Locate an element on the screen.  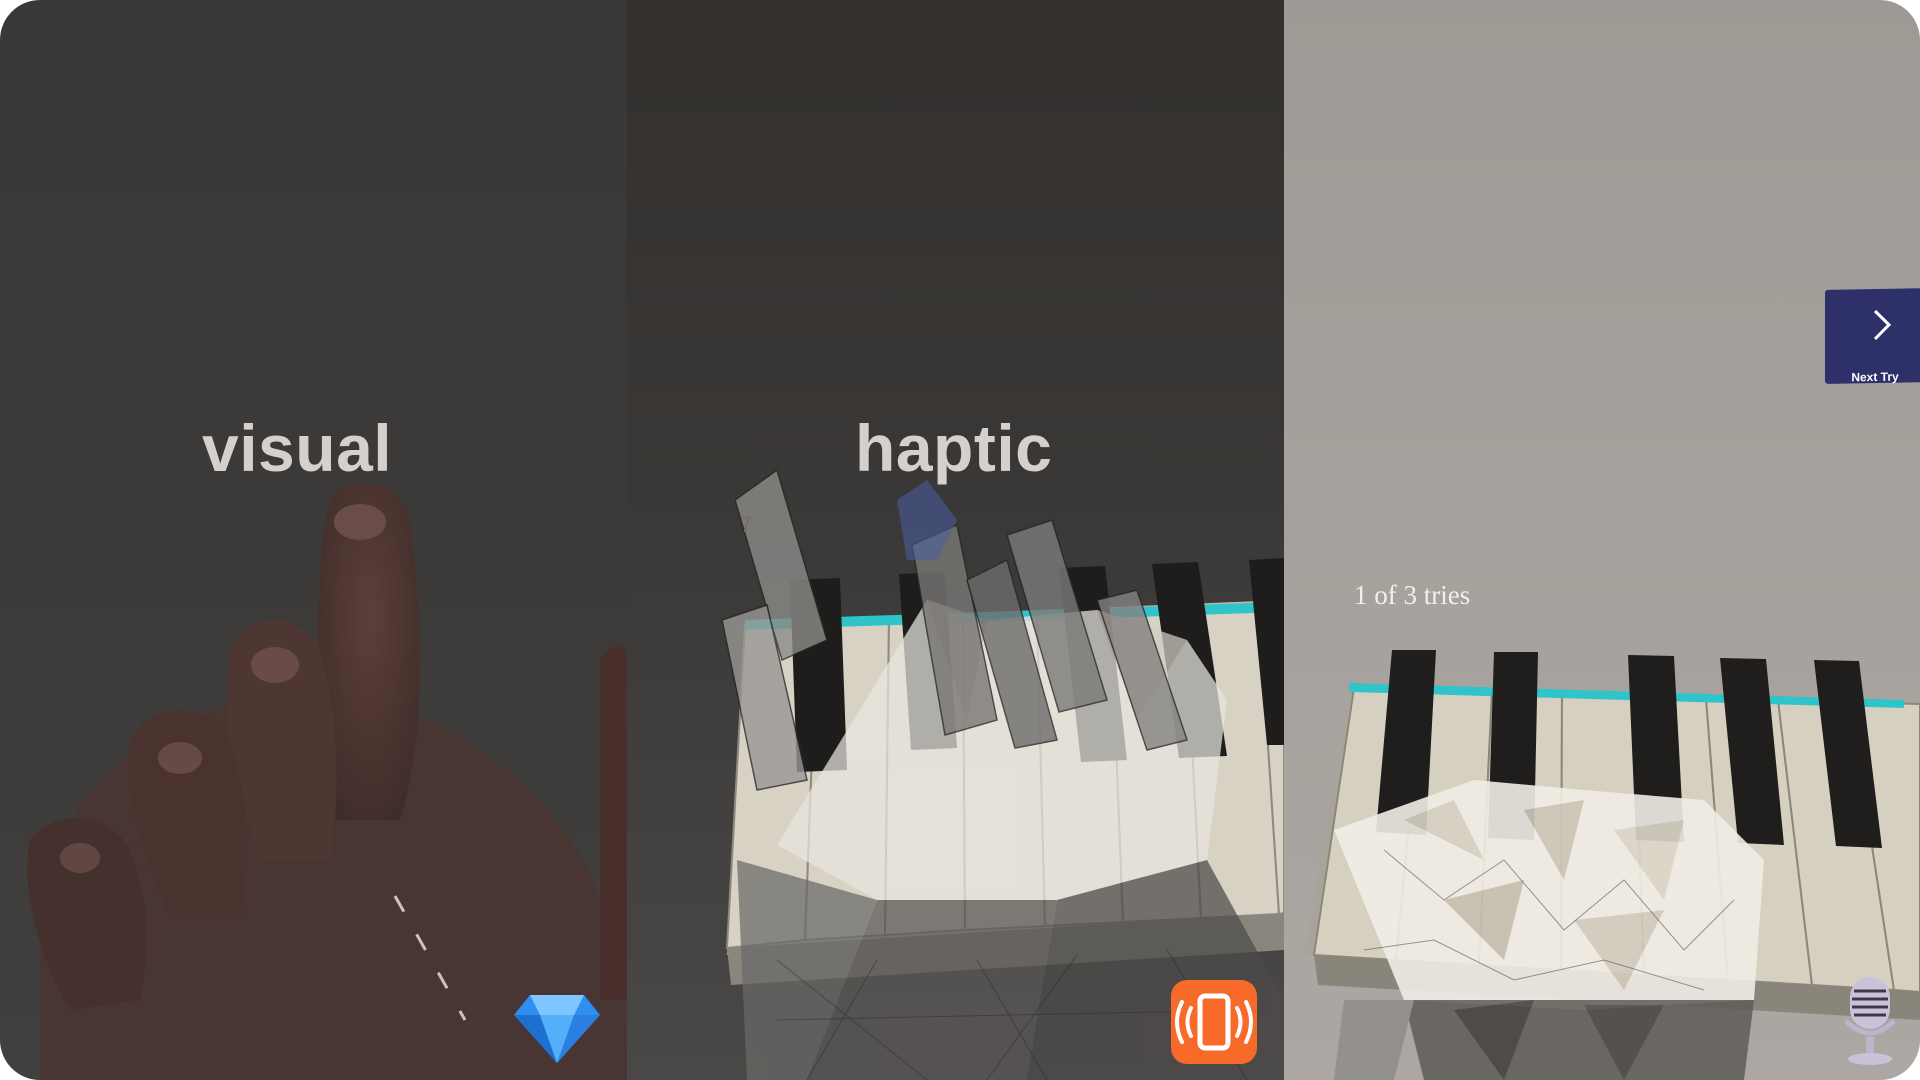
piano-keyboard-audio is located at coordinates (1612, 865).